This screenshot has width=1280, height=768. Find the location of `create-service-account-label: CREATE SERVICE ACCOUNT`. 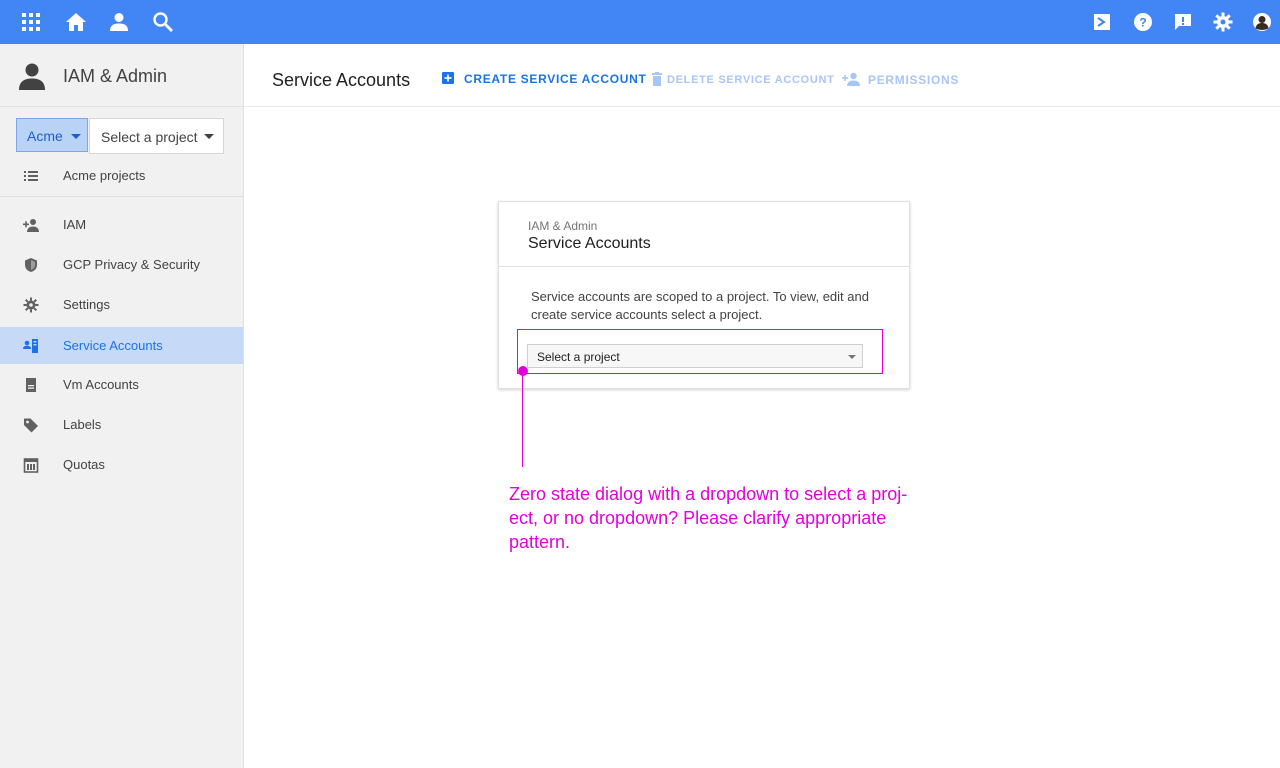

create-service-account-label: CREATE SERVICE ACCOUNT is located at coordinates (555, 79).